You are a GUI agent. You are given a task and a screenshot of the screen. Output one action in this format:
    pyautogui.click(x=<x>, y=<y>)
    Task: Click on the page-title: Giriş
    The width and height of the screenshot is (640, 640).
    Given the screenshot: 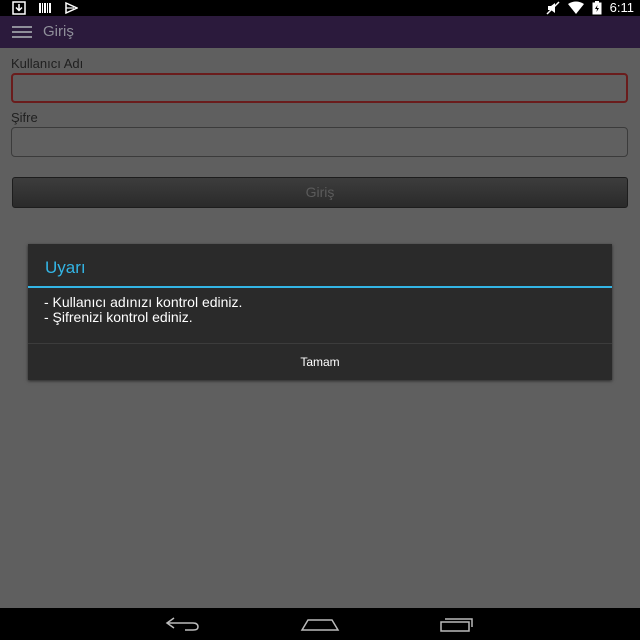 What is the action you would take?
    pyautogui.click(x=58, y=31)
    